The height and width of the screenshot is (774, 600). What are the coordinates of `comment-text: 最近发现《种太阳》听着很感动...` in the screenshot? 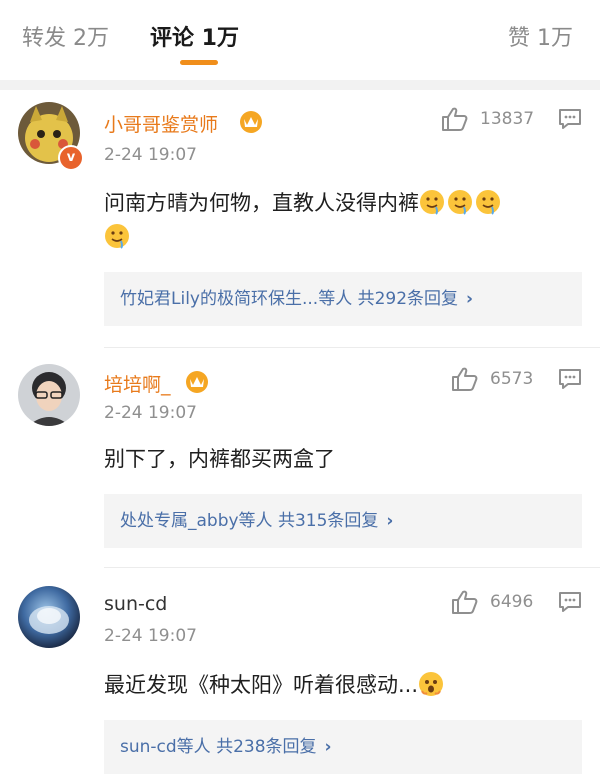 It's located at (343, 685).